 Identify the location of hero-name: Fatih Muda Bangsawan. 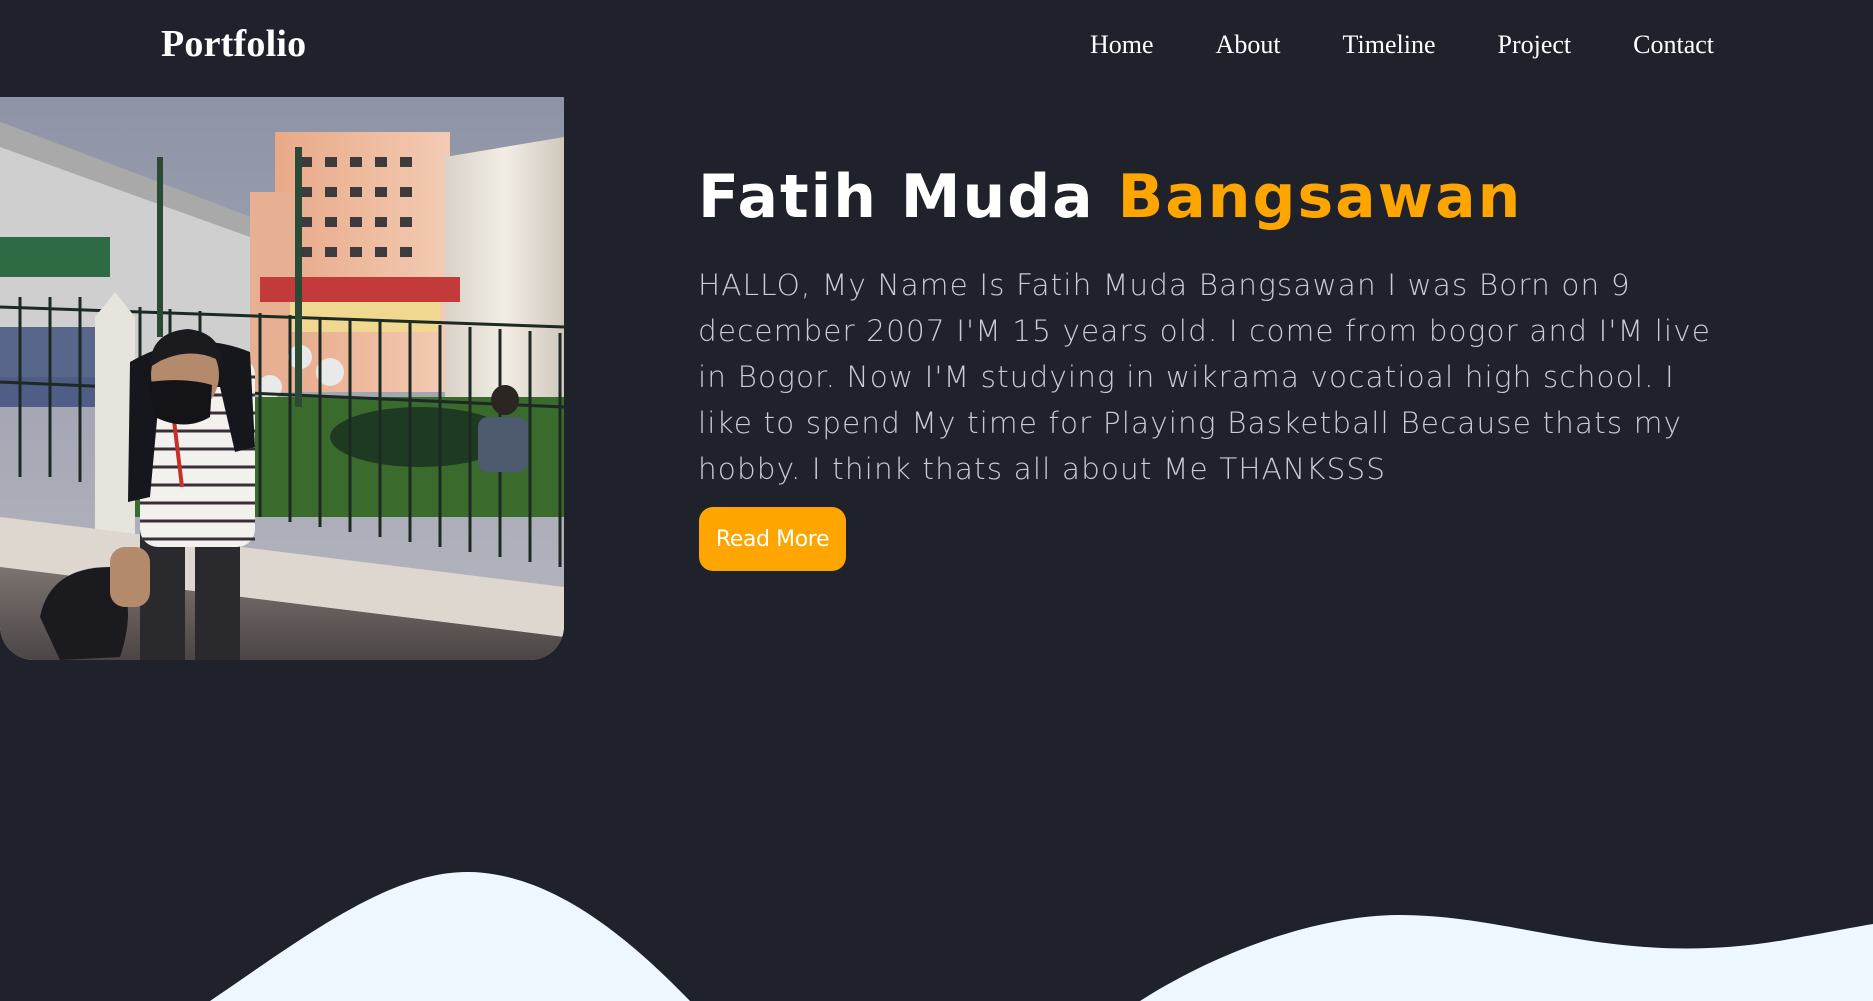
(1110, 197).